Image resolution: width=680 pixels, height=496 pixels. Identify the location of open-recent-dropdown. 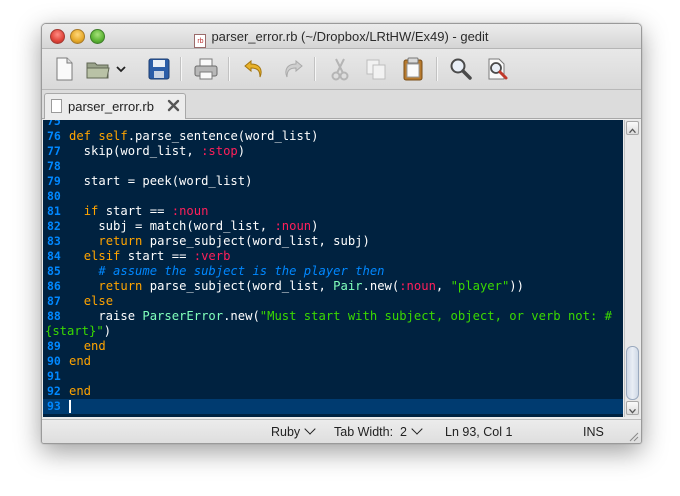
(121, 69).